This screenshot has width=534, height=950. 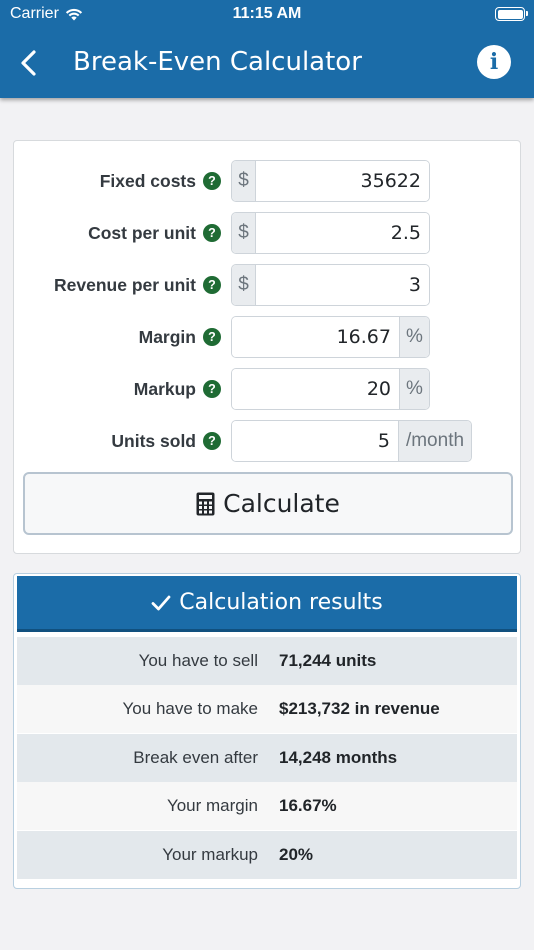 I want to click on result-value: 16.67%, so click(x=308, y=805).